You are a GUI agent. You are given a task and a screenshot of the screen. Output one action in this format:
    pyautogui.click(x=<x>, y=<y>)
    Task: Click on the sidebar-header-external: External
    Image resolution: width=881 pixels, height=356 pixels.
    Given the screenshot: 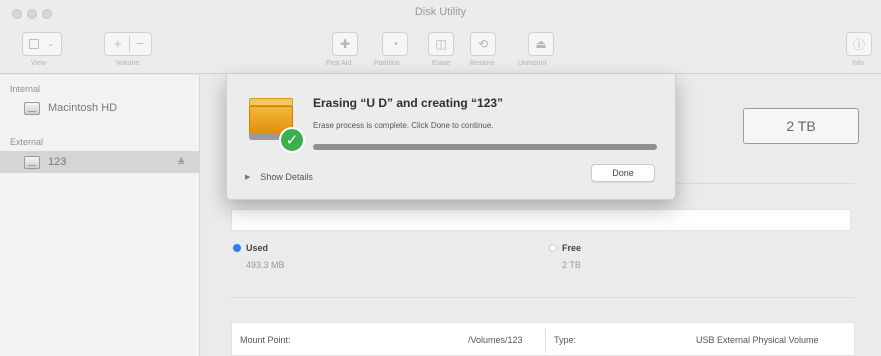 What is the action you would take?
    pyautogui.click(x=27, y=142)
    